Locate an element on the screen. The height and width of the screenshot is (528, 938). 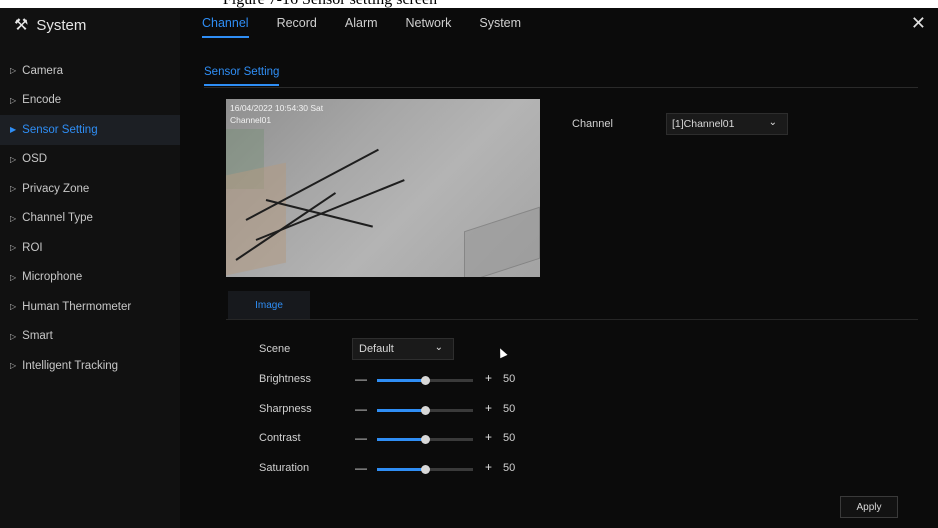
tab-network: Network is located at coordinates (429, 27).